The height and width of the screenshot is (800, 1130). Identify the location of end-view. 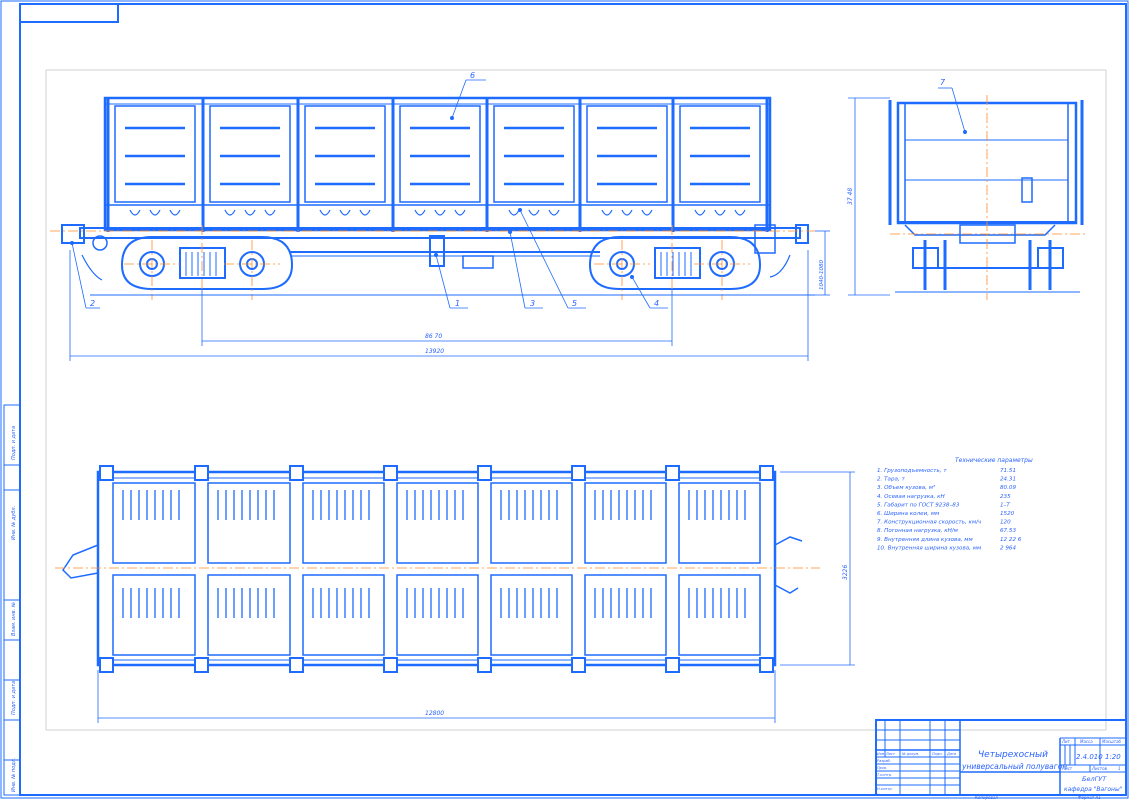
(986, 196).